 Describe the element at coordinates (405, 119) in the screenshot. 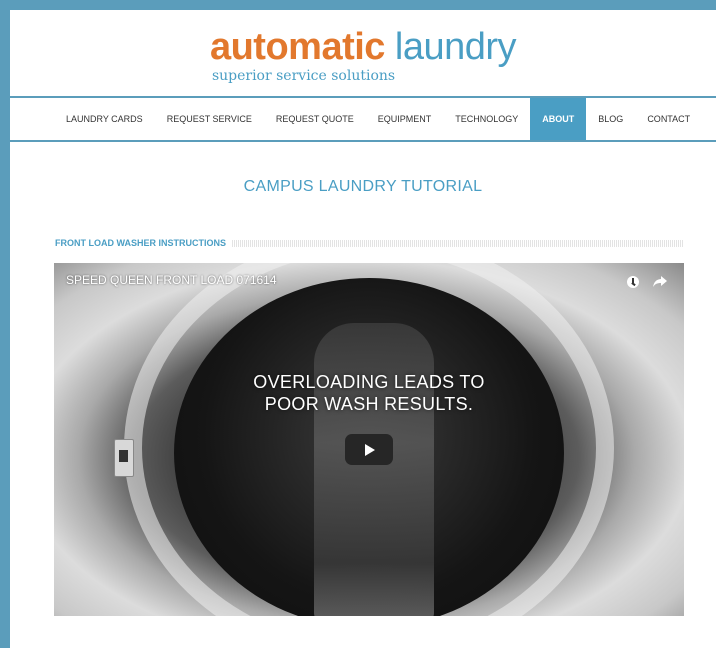

I see `nav-item-equipment: EQUIPMENT` at that location.